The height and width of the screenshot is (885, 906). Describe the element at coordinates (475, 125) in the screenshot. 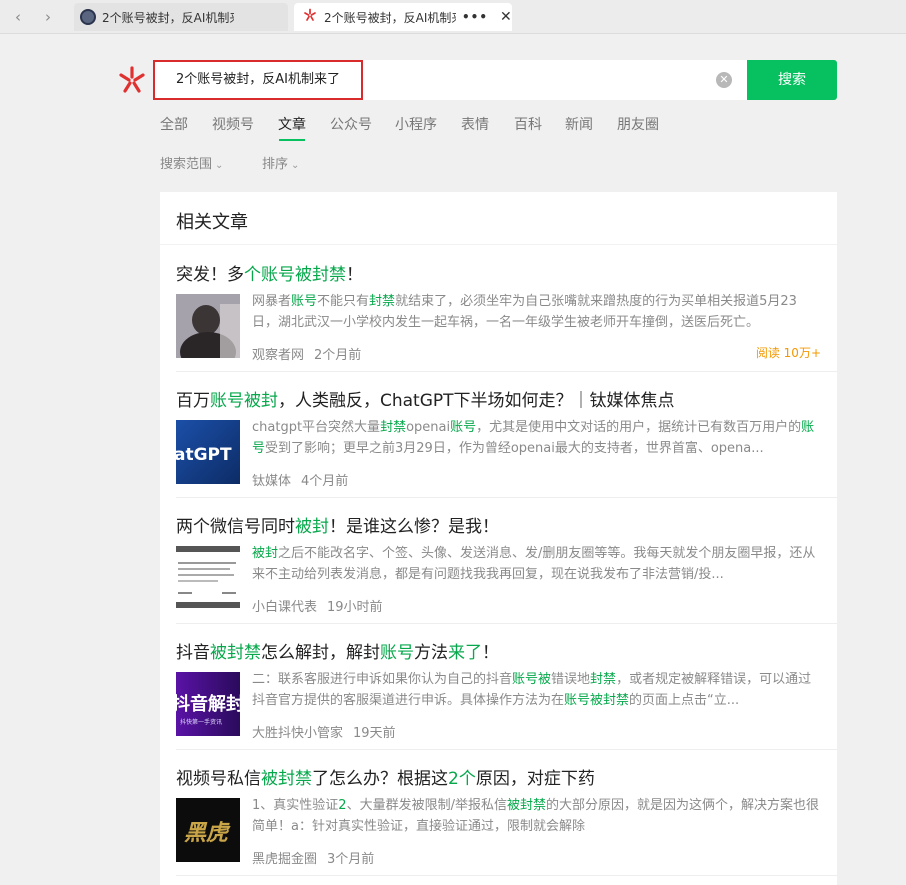

I see `tab-stickers: 表情` at that location.